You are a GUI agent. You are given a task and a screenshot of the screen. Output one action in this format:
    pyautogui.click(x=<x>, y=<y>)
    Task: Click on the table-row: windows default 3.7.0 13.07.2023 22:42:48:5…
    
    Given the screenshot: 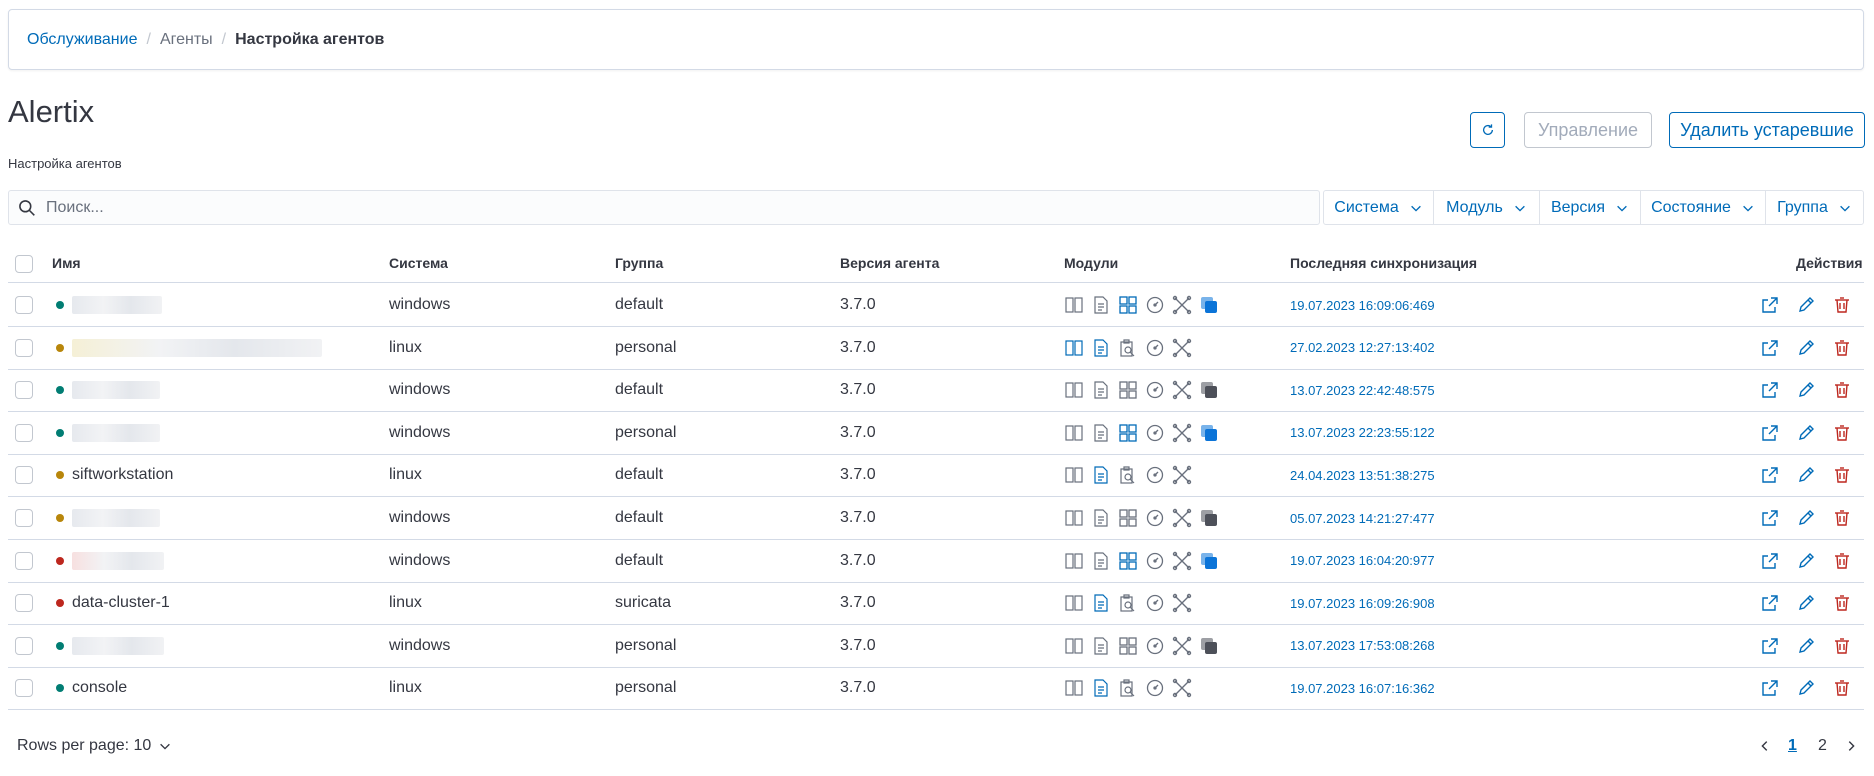 What is the action you would take?
    pyautogui.click(x=936, y=391)
    